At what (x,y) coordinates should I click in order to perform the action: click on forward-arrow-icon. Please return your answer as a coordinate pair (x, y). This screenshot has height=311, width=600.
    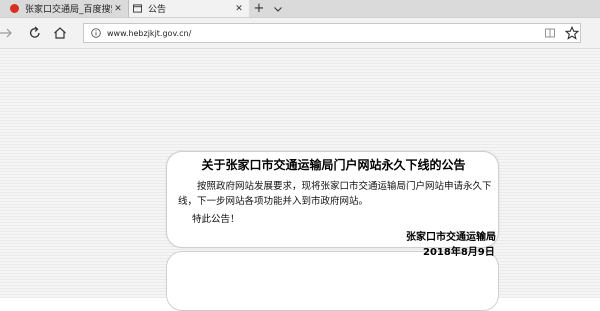
    Looking at the image, I should click on (6, 33).